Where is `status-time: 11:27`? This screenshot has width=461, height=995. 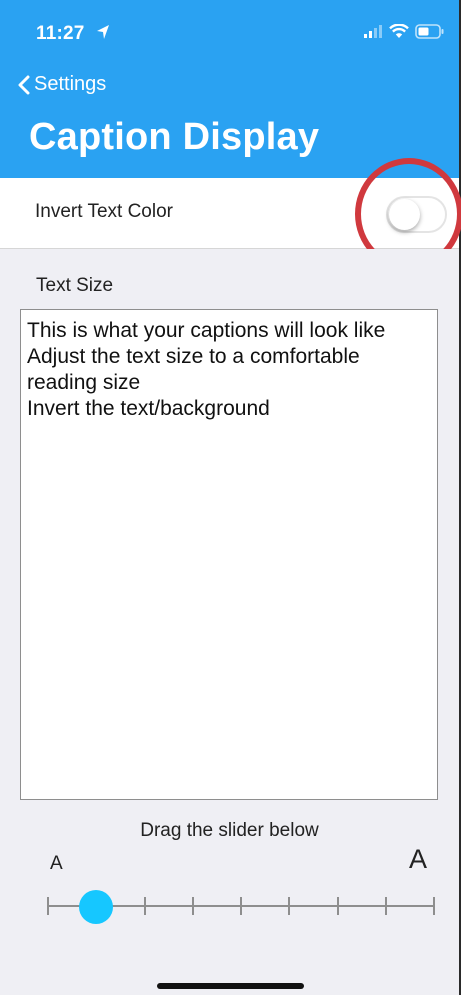 status-time: 11:27 is located at coordinates (60, 33).